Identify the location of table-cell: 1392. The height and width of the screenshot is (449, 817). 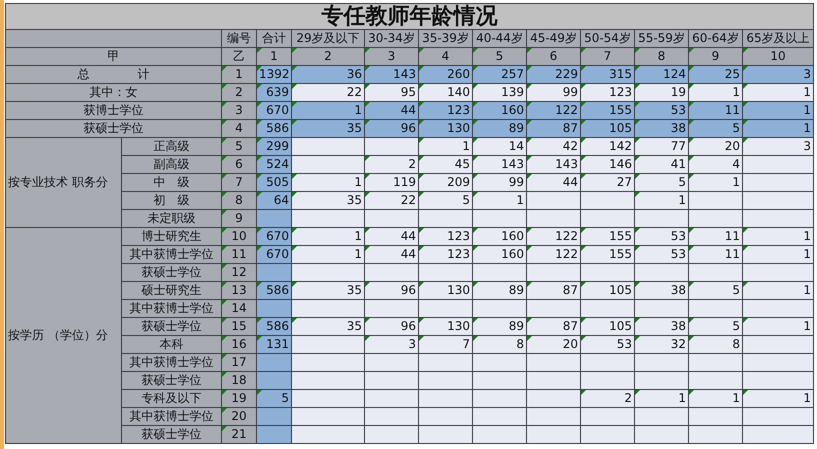
(274, 75).